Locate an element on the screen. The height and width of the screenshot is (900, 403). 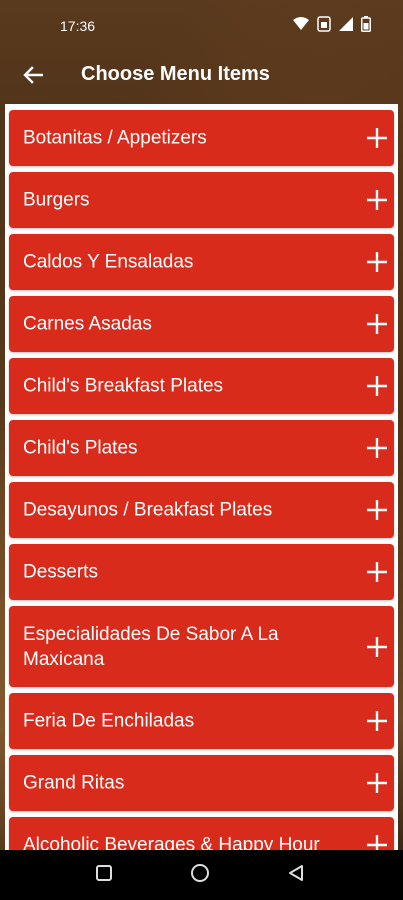
battery-icon is located at coordinates (366, 24).